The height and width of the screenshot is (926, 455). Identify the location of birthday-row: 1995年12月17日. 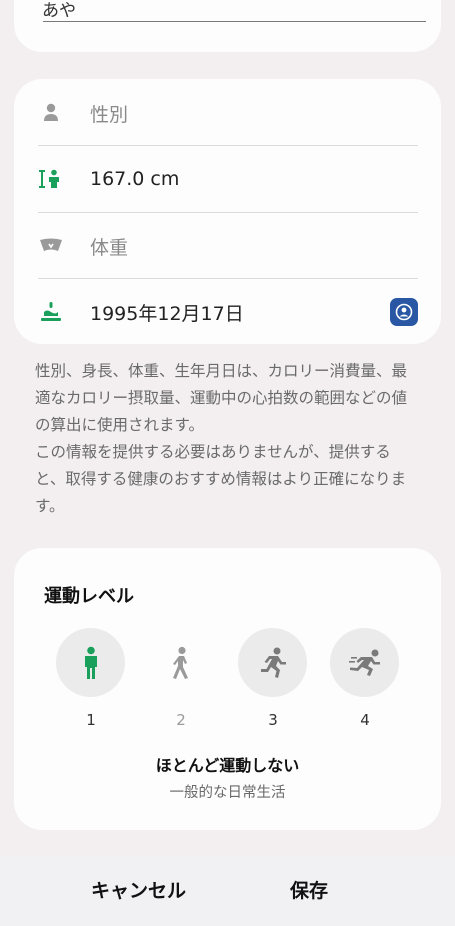
(228, 312).